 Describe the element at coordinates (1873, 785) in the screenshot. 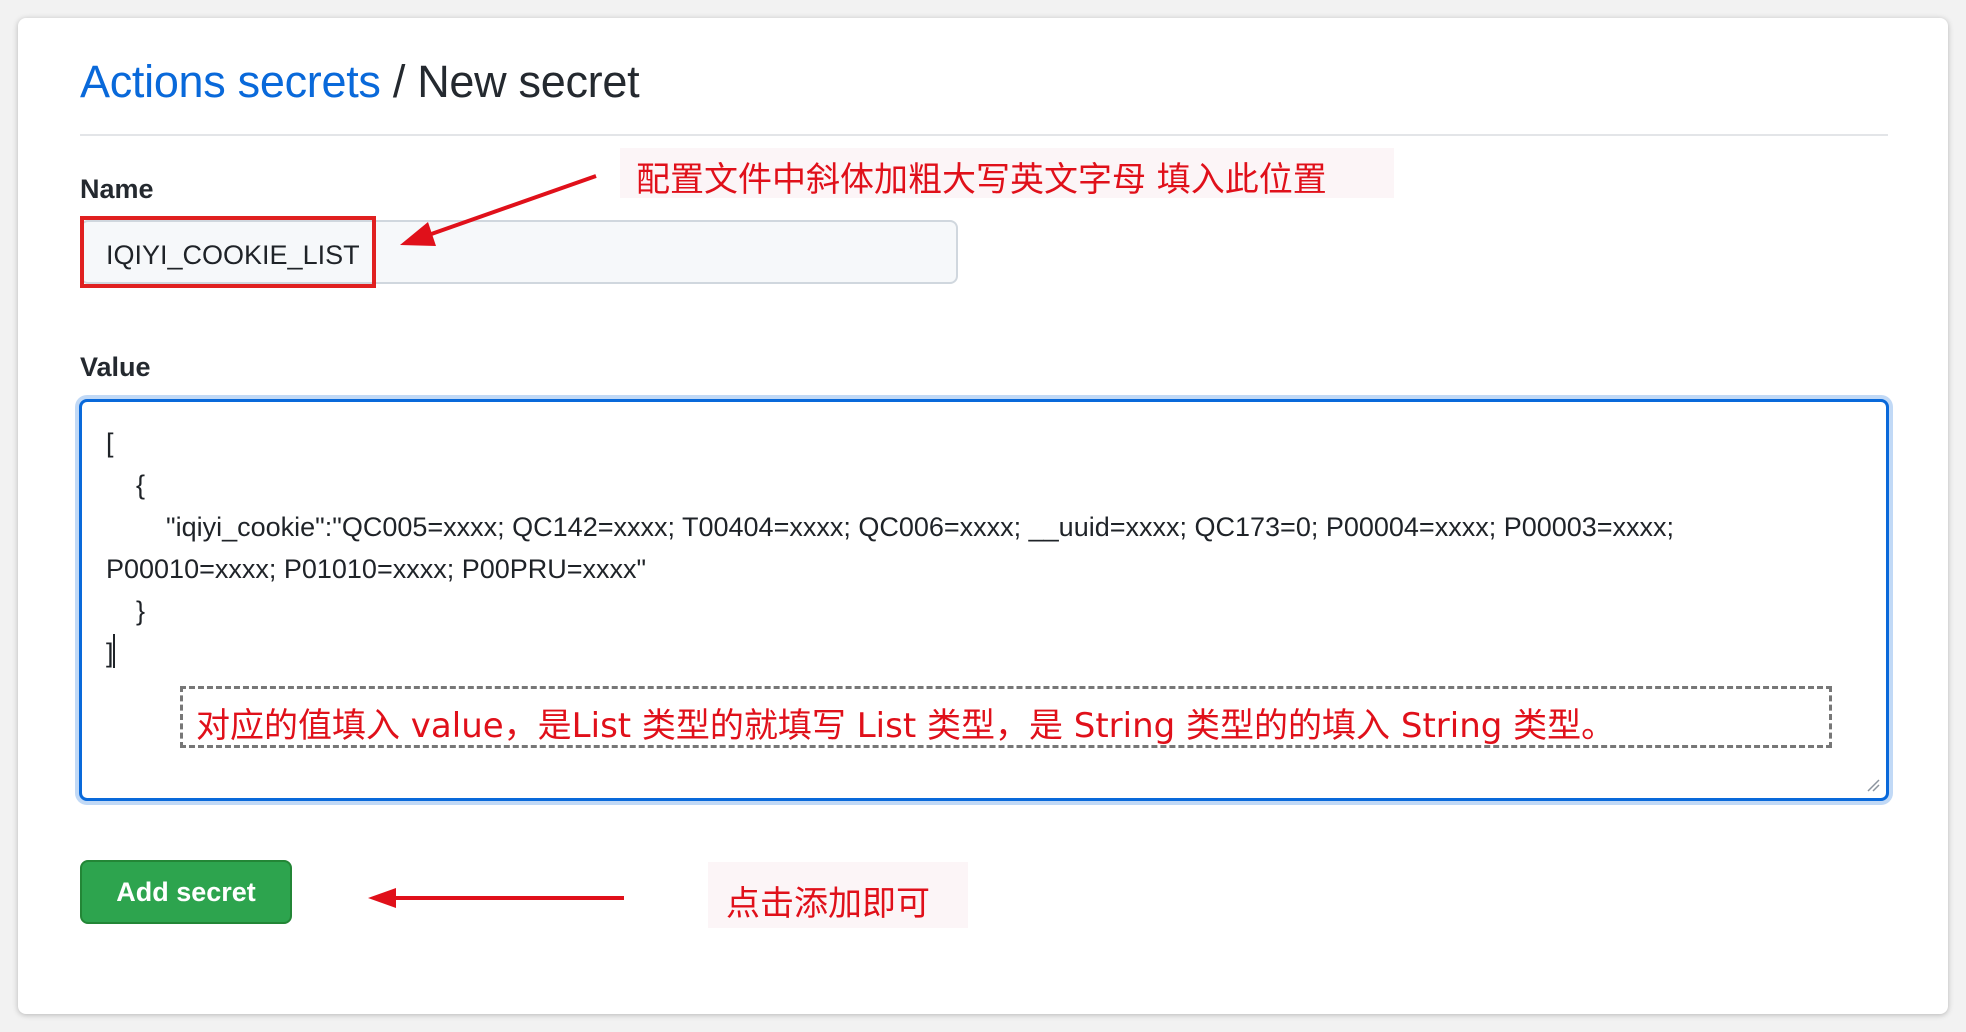

I see `resize-handle-icon` at that location.